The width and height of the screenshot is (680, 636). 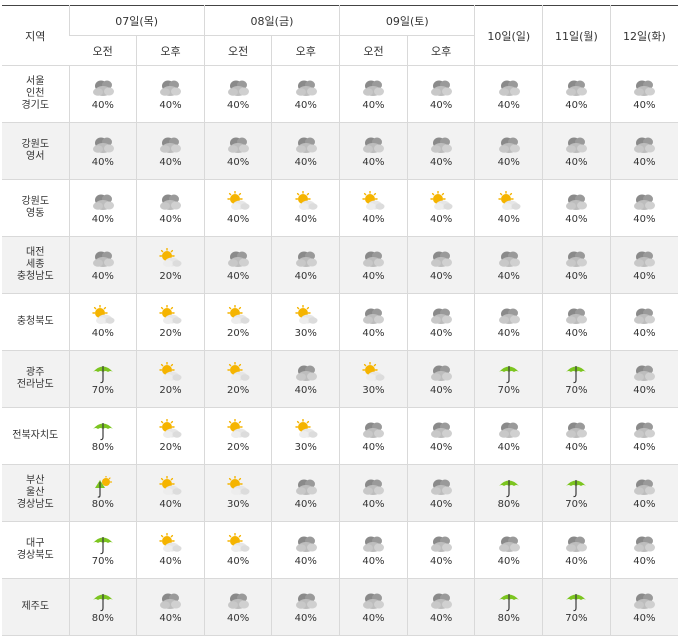 I want to click on table-row: 제주도 80% 40% 40% 40% 40% 40% 80% 70% 40%, so click(x=340, y=607).